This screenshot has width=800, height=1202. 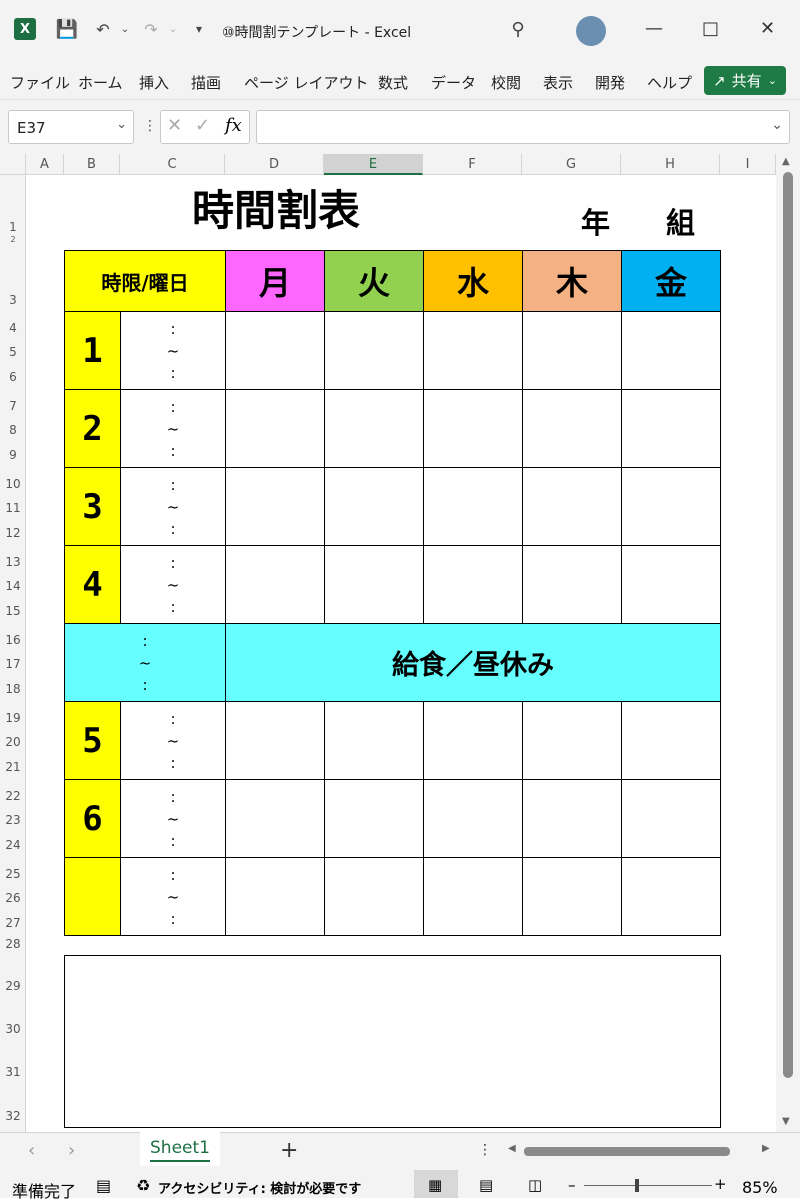 I want to click on row-header: 23, so click(x=13, y=820).